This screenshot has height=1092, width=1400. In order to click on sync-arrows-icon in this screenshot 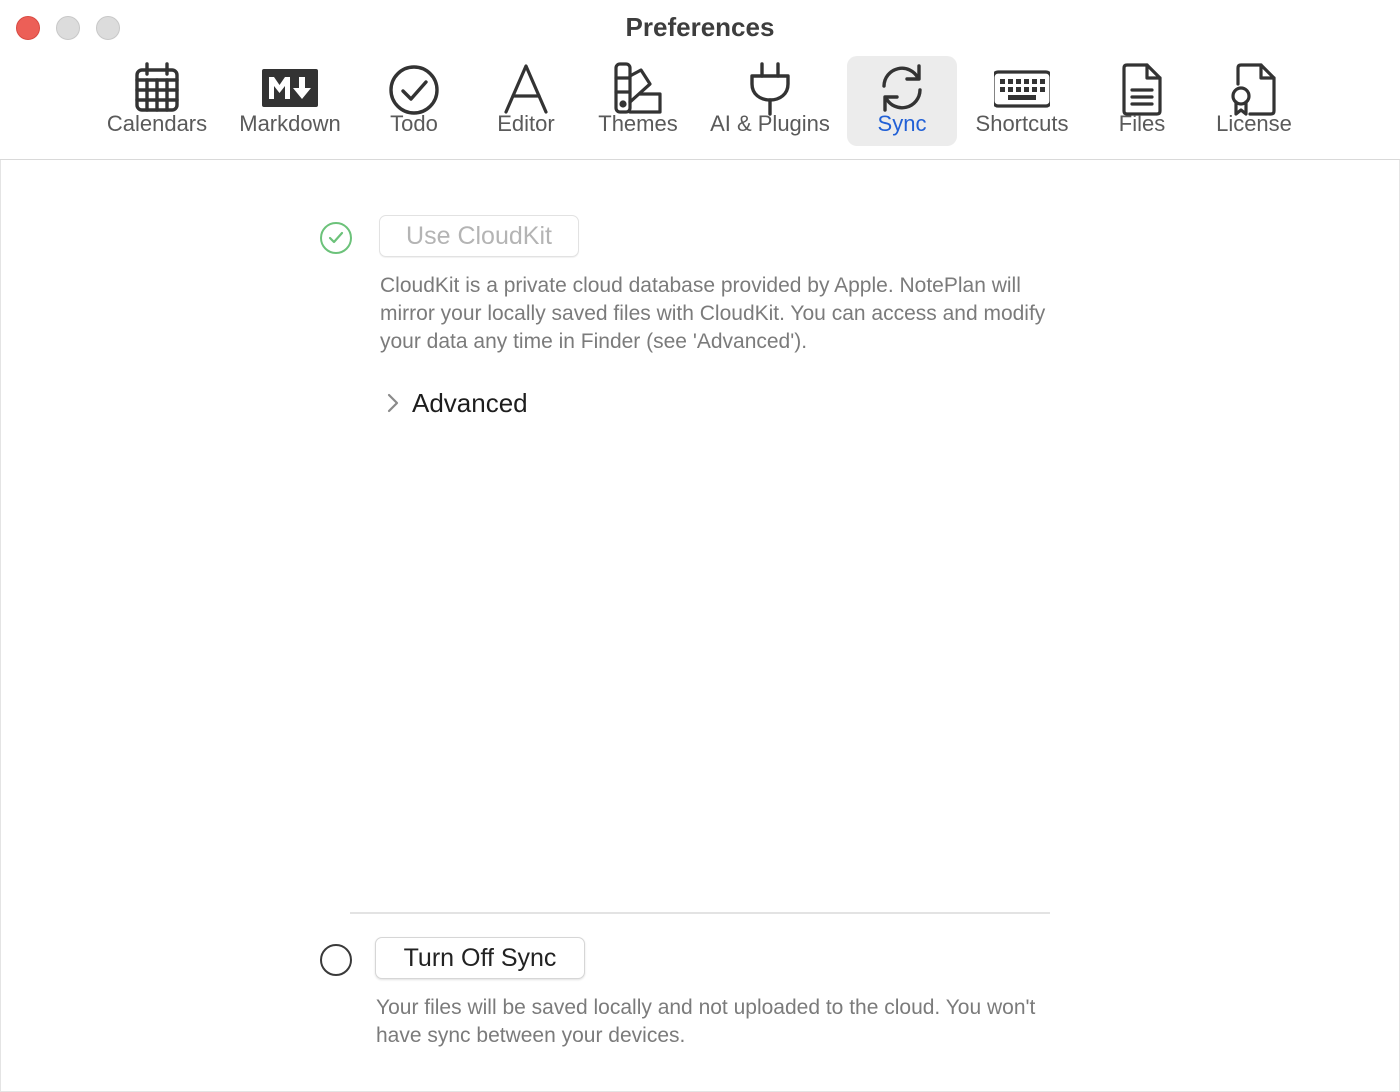, I will do `click(902, 88)`.